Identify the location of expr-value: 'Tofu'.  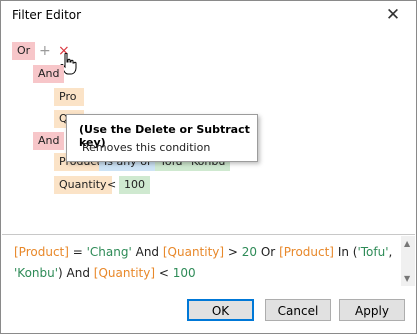
(373, 252).